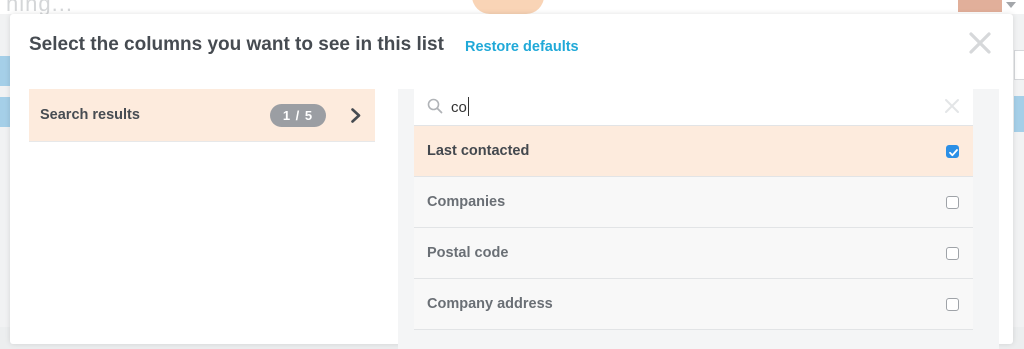 The height and width of the screenshot is (349, 1024). Describe the element at coordinates (490, 304) in the screenshot. I see `option-label: Company address` at that location.